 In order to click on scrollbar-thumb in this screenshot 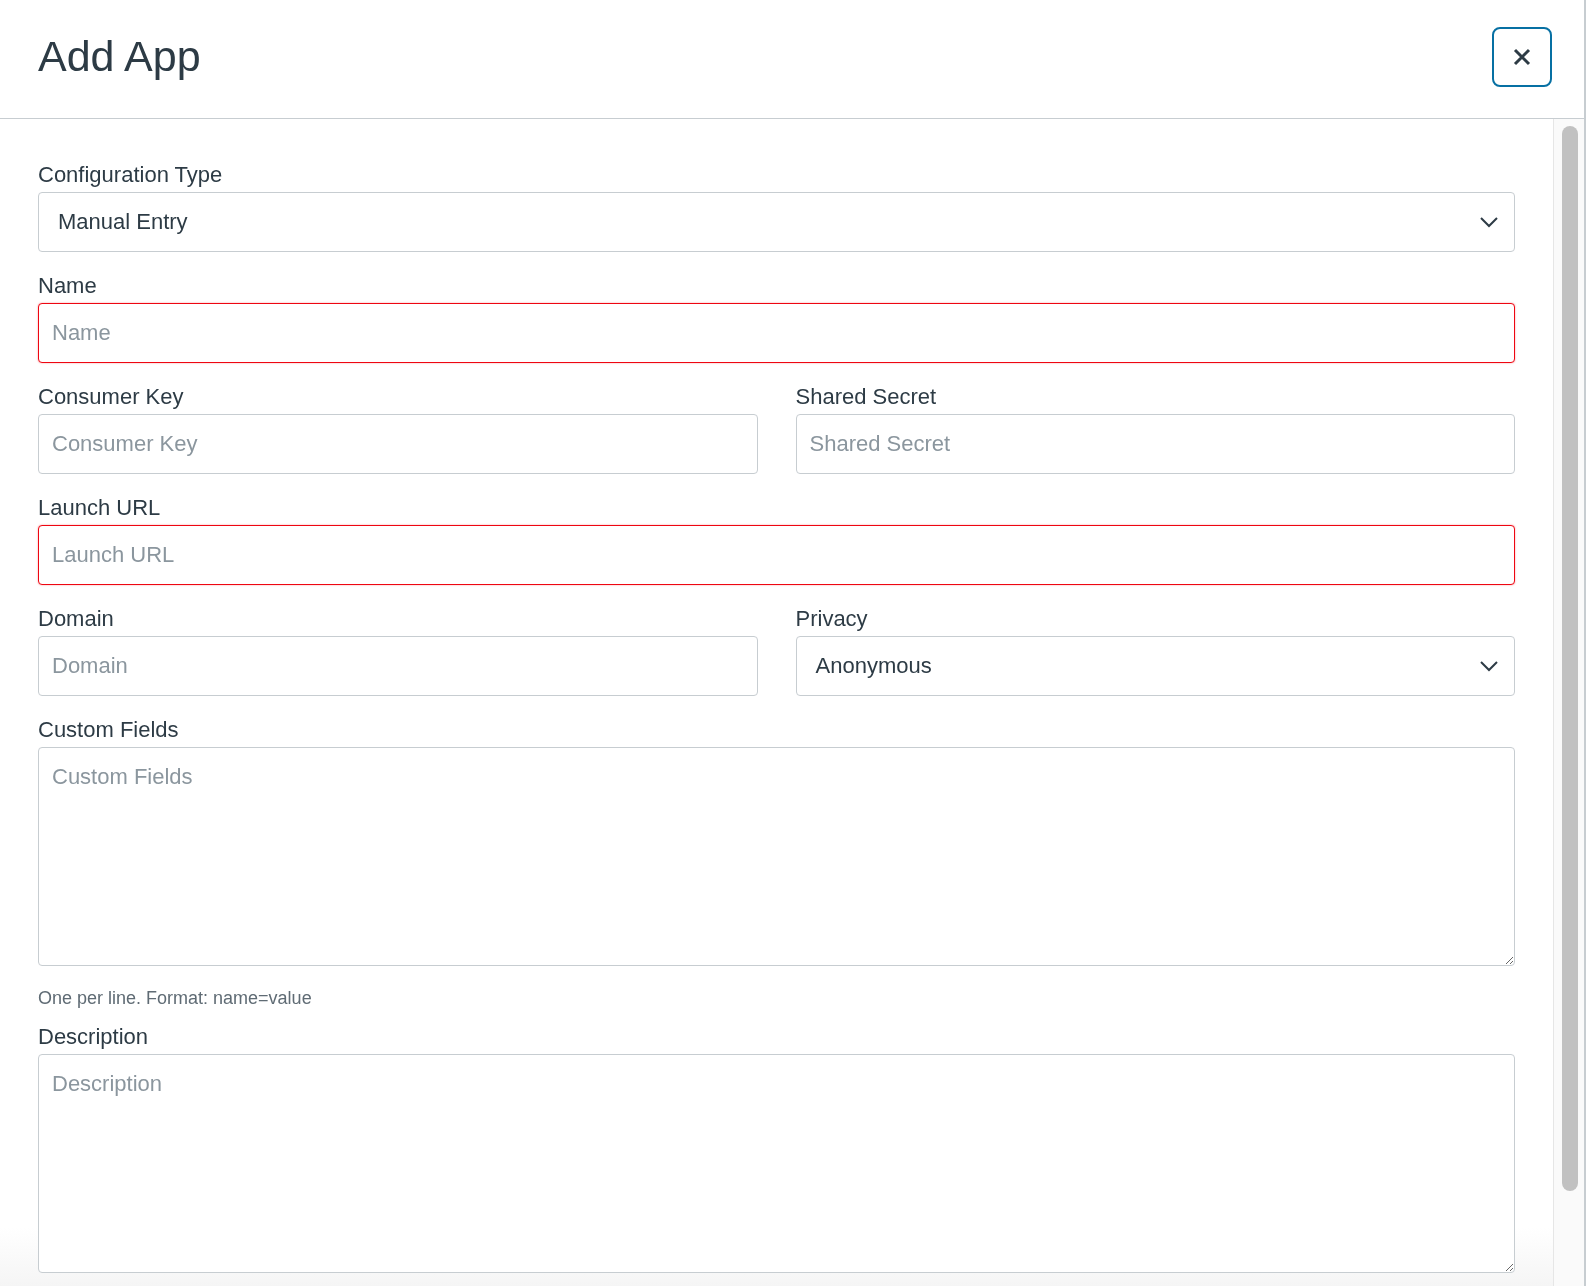, I will do `click(1570, 658)`.